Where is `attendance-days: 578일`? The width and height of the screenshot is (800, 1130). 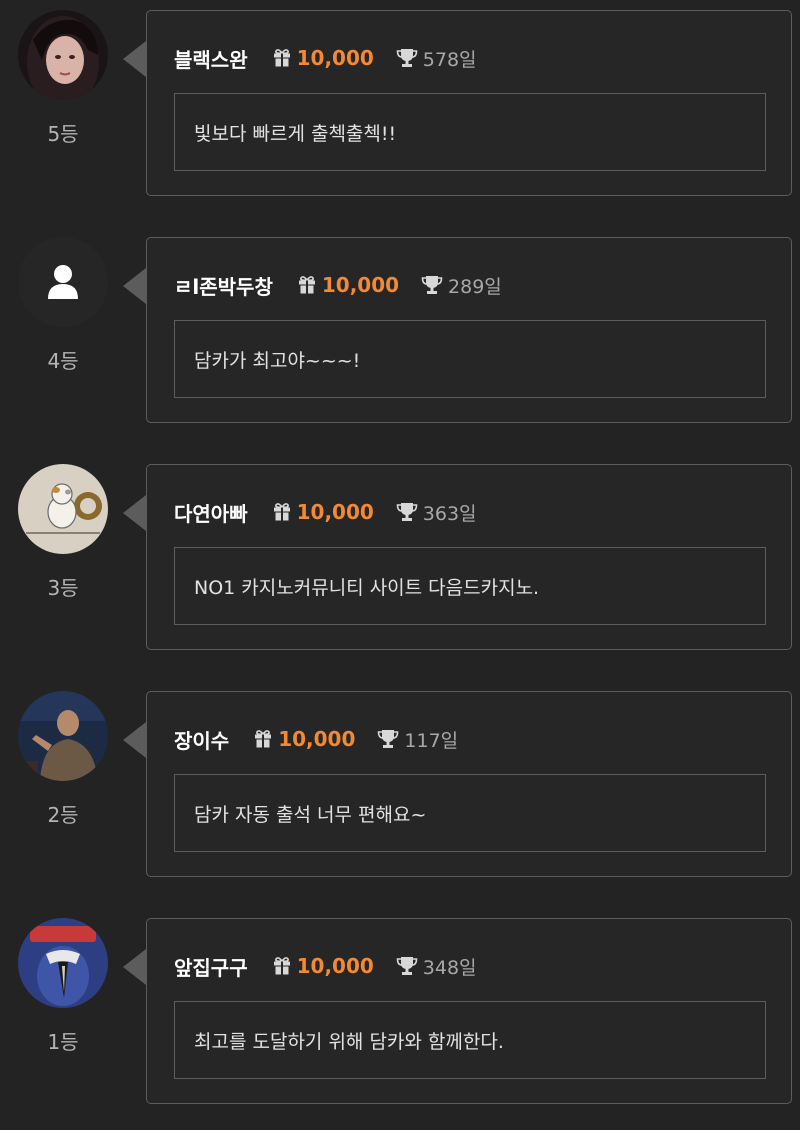
attendance-days: 578일 is located at coordinates (436, 58).